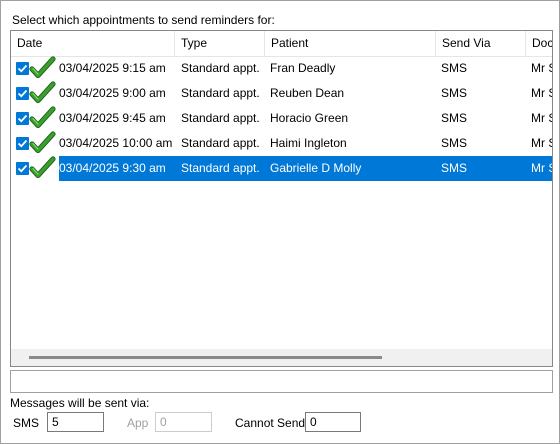 The height and width of the screenshot is (444, 560). Describe the element at coordinates (303, 68) in the screenshot. I see `cell-patient: Fran Deadly` at that location.